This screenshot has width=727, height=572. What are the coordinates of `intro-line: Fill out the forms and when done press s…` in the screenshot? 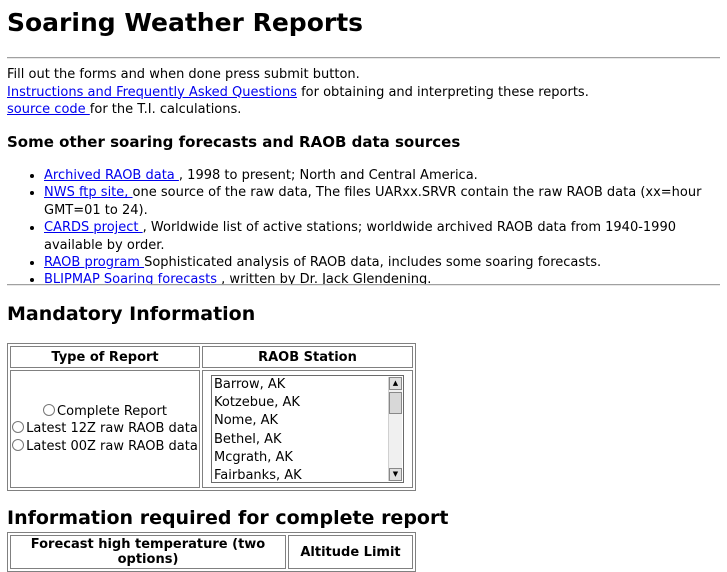 It's located at (183, 74).